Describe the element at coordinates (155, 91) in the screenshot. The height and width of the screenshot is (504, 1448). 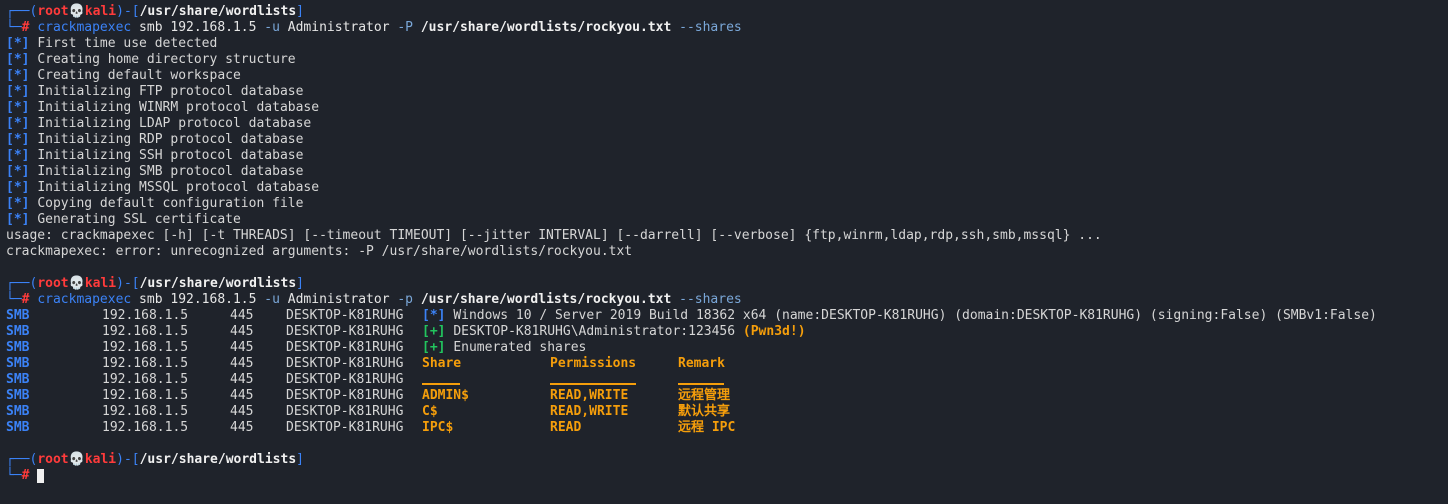
I see `log-line: [*] Initializing FTP protocol database` at that location.